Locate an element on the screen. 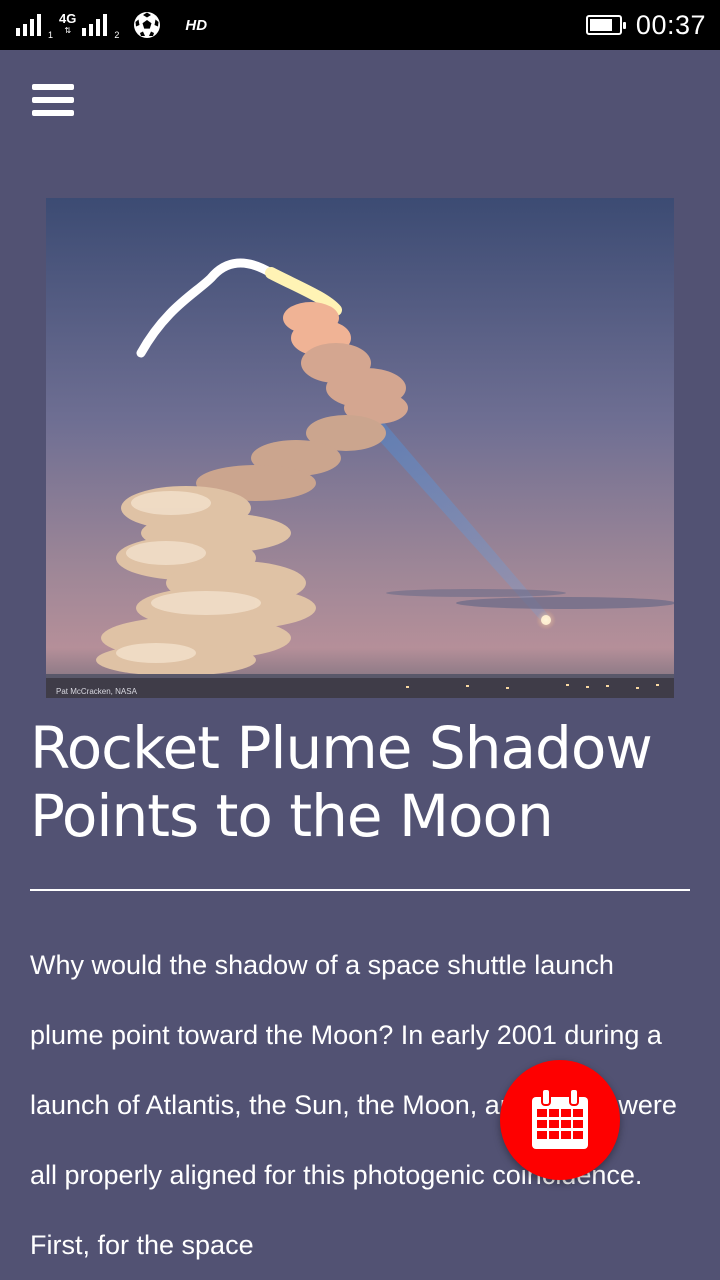 Image resolution: width=720 pixels, height=1280 pixels. title-divider is located at coordinates (360, 890).